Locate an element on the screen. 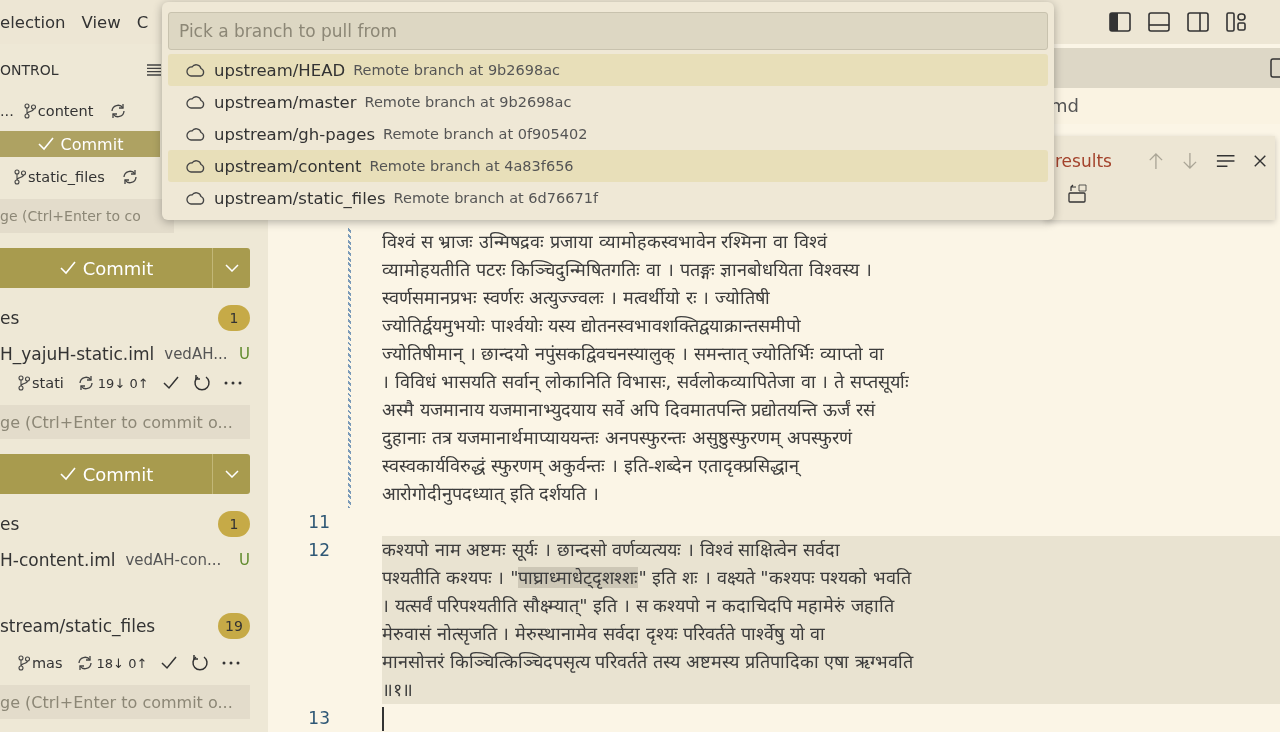 This screenshot has width=1280, height=732. line-number: 12 is located at coordinates (319, 550).